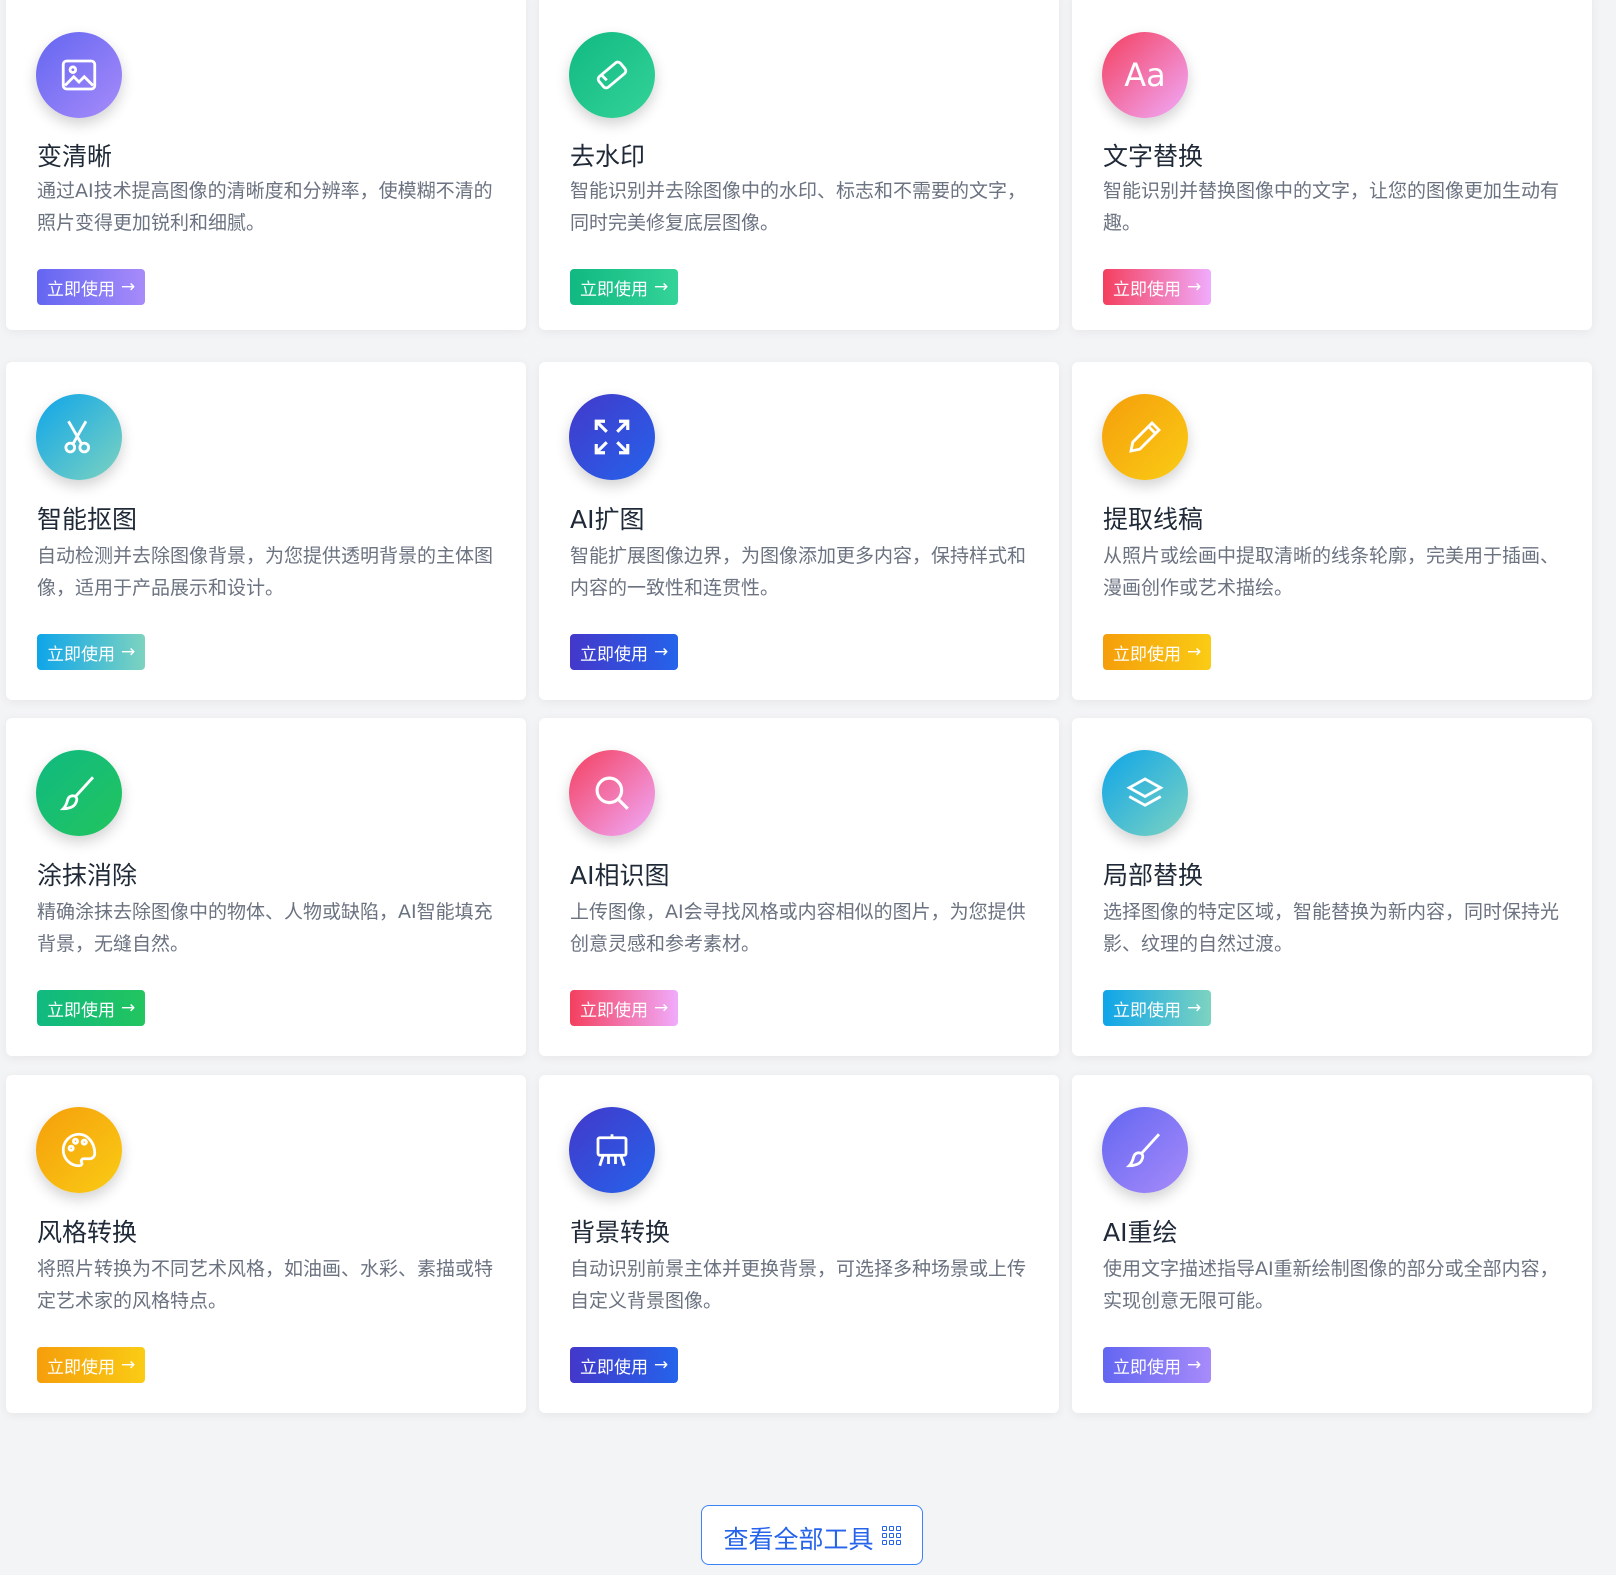 Image resolution: width=1616 pixels, height=1575 pixels. I want to click on tool-description: 通过AI技术提高图像的清晰度和分辨率，使模糊不清的照片变得更加锐利和细腻。, so click(265, 207).